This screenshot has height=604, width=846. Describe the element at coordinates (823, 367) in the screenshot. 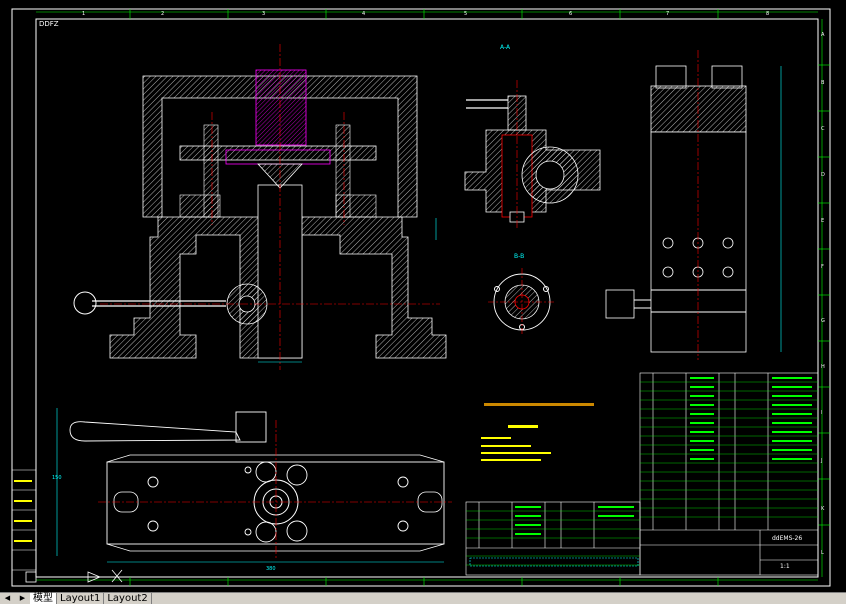

I see `zone-letter-h: H` at that location.